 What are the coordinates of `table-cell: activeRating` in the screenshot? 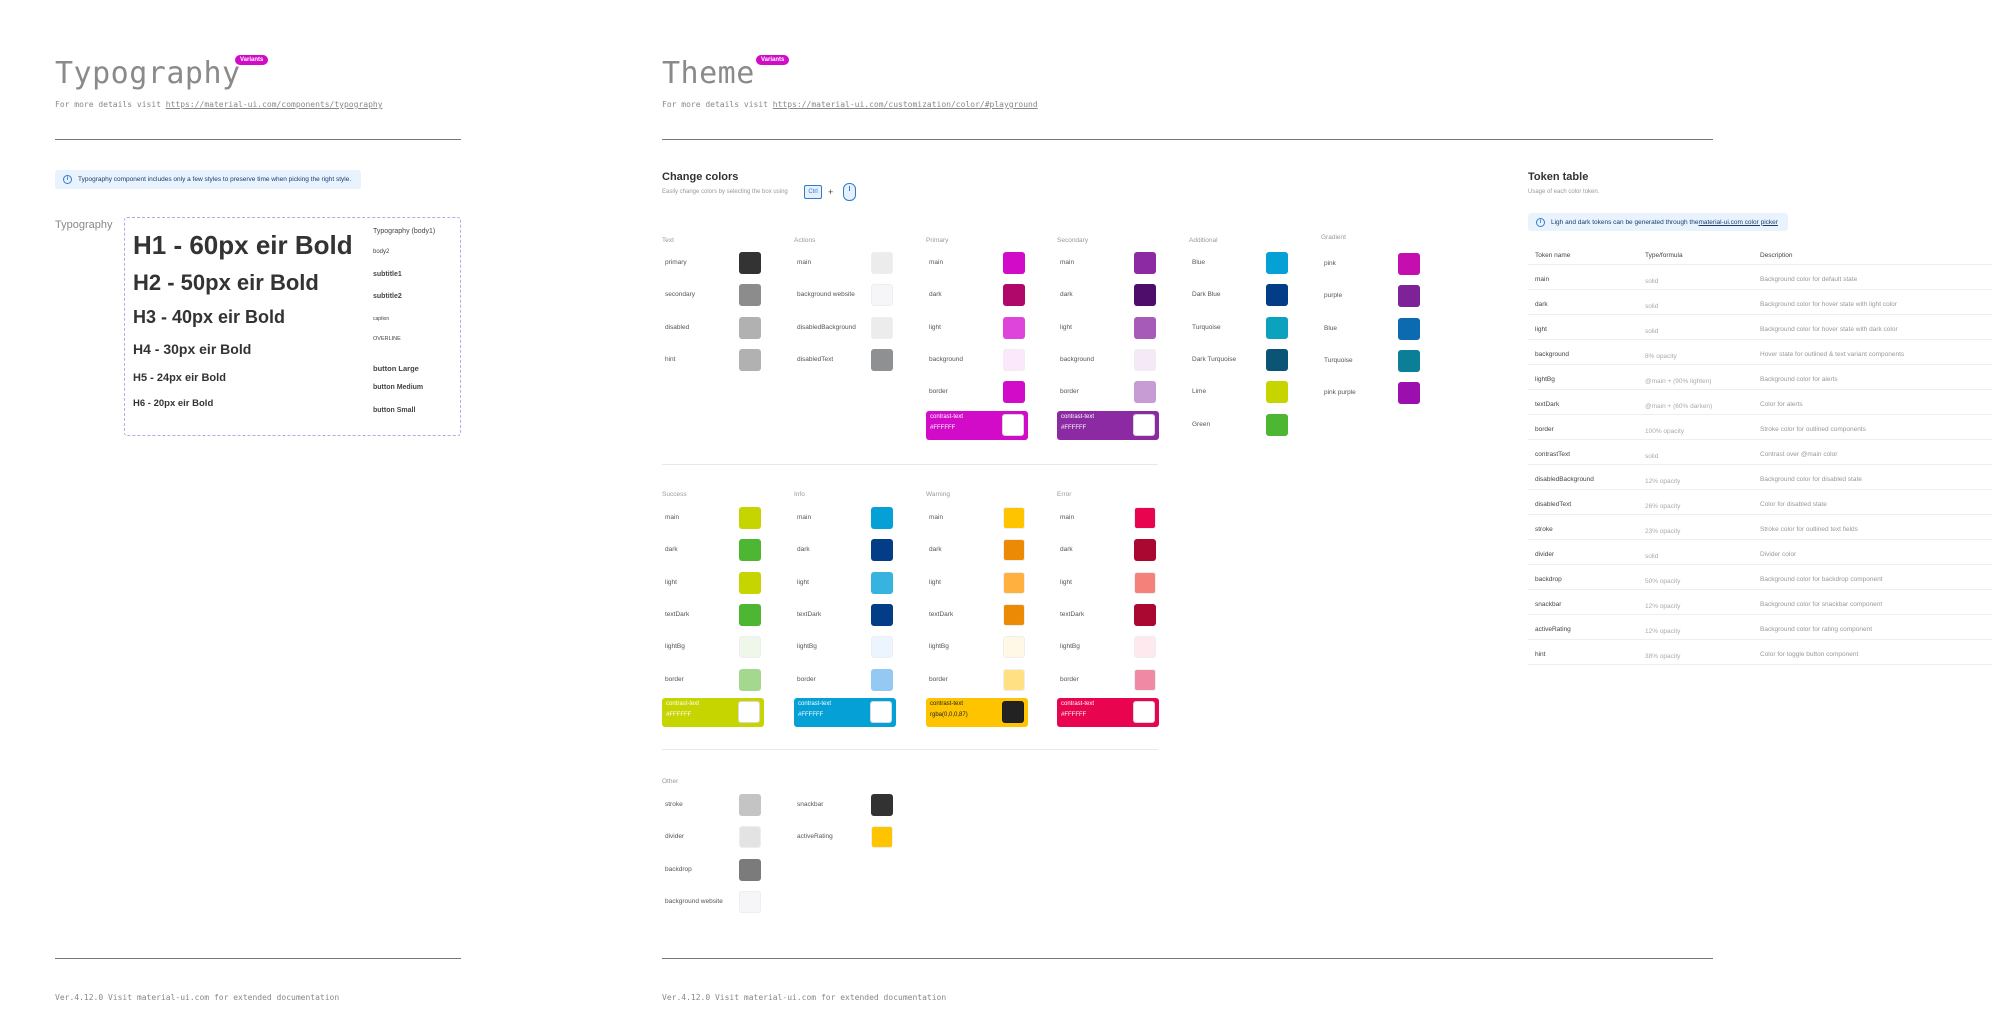 It's located at (1553, 629).